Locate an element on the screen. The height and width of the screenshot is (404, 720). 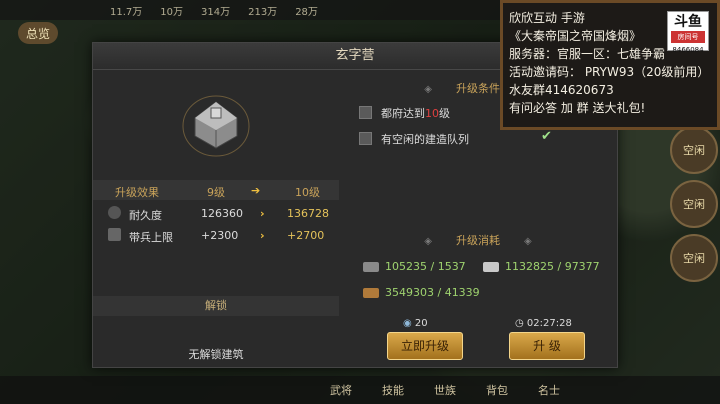
gold-icon: ◉ is located at coordinates (407, 323).